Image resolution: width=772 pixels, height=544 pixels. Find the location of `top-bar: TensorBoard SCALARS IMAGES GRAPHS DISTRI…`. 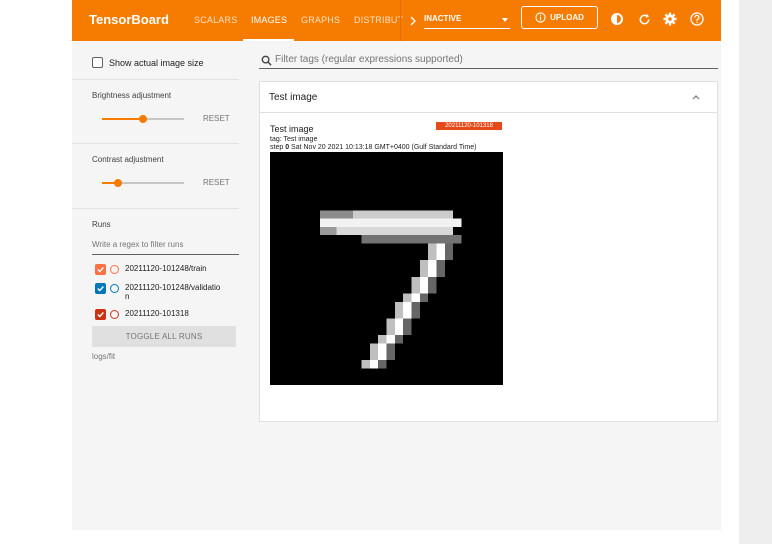

top-bar: TensorBoard SCALARS IMAGES GRAPHS DISTRI… is located at coordinates (396, 20).